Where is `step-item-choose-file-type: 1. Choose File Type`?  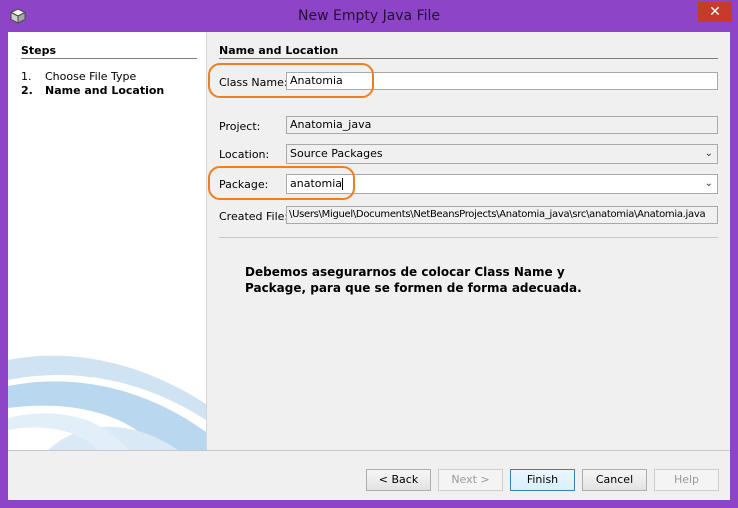
step-item-choose-file-type: 1. Choose File Type is located at coordinates (78, 76).